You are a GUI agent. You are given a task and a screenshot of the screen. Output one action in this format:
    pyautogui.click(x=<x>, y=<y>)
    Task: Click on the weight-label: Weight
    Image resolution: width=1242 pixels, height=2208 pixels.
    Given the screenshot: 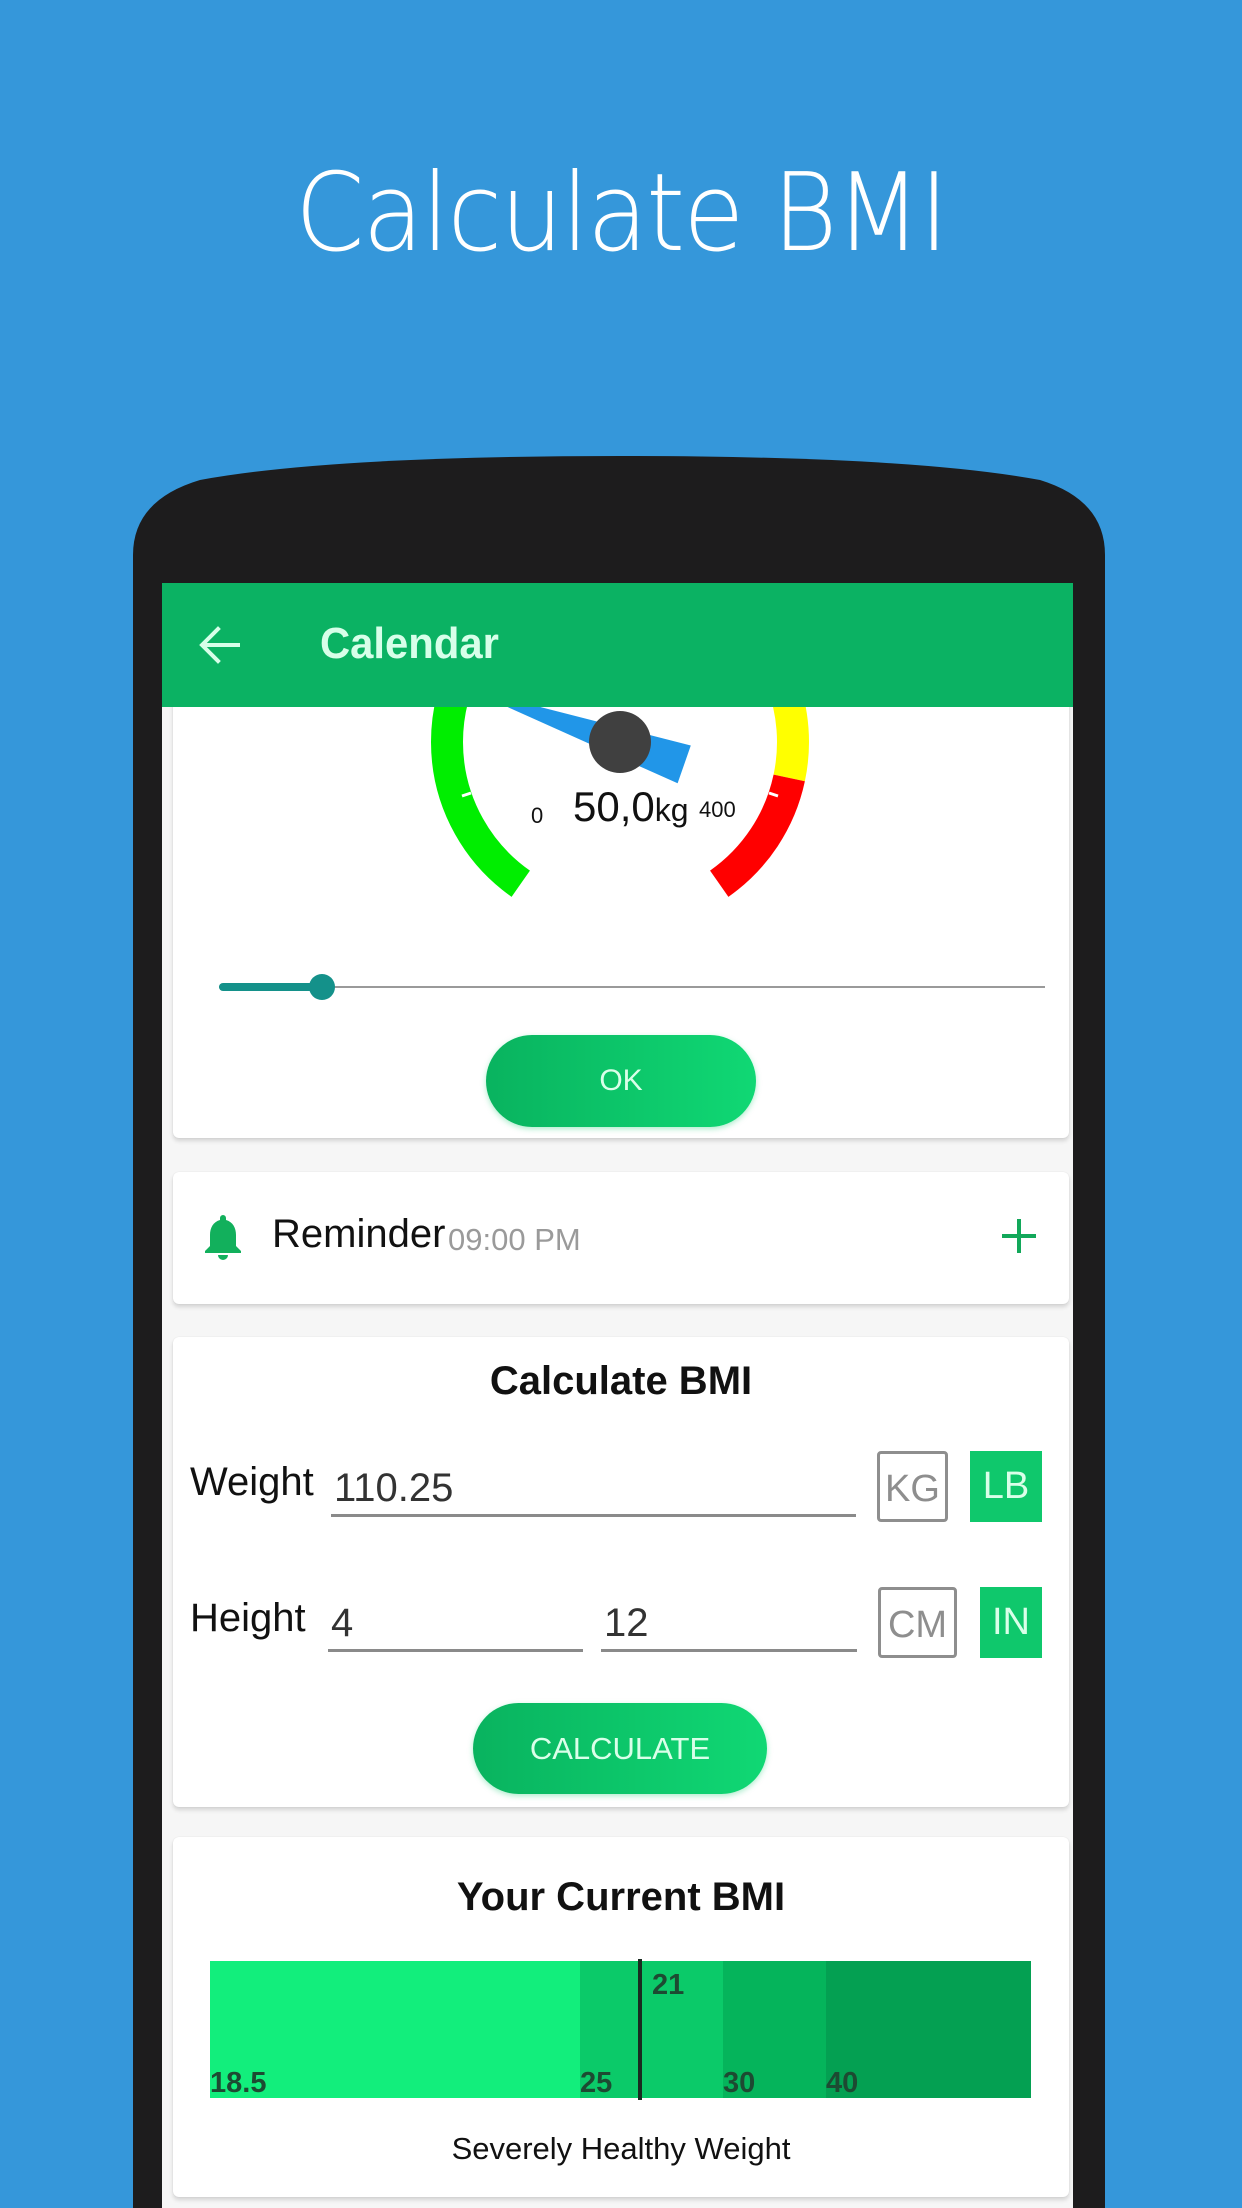 What is the action you would take?
    pyautogui.click(x=252, y=1482)
    